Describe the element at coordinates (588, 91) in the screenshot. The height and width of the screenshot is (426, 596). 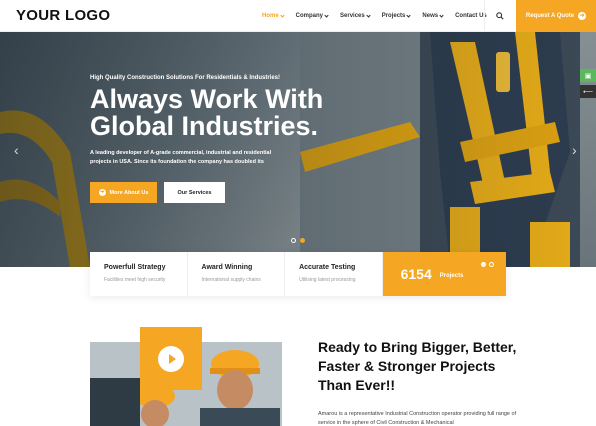
I see `arrow-left-icon: ⟵` at that location.